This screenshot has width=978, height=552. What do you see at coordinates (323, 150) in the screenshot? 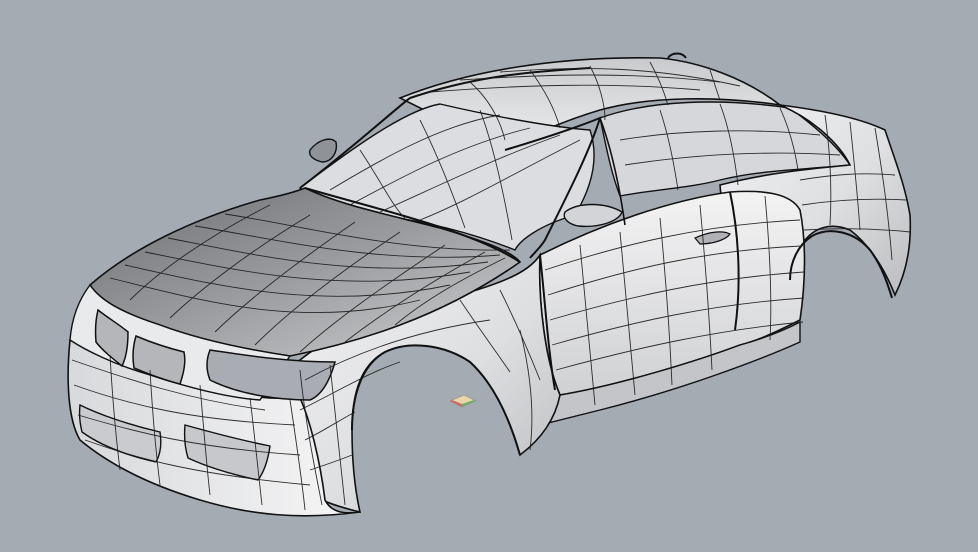
I see `mirror-left` at bounding box center [323, 150].